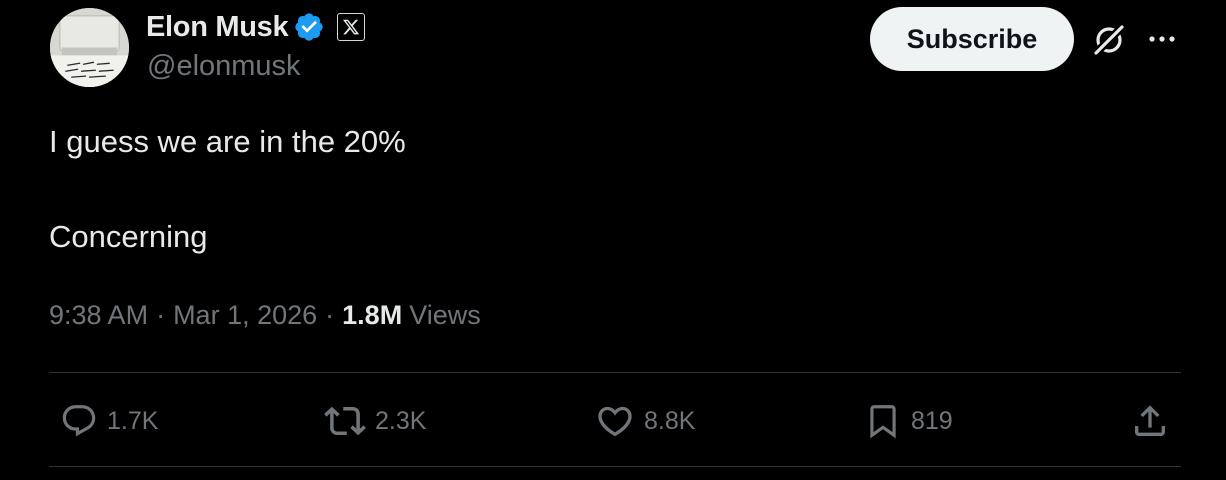 Image resolution: width=1226 pixels, height=480 pixels. Describe the element at coordinates (883, 422) in the screenshot. I see `bookmark-icon` at that location.